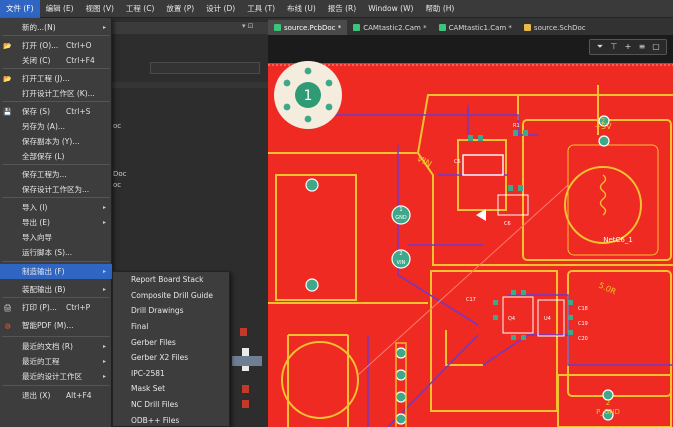 The height and width of the screenshot is (427, 673). Describe the element at coordinates (56, 45) in the screenshot. I see `file-menu-item: 📂 打开 (O)... Ctrl+O` at that location.